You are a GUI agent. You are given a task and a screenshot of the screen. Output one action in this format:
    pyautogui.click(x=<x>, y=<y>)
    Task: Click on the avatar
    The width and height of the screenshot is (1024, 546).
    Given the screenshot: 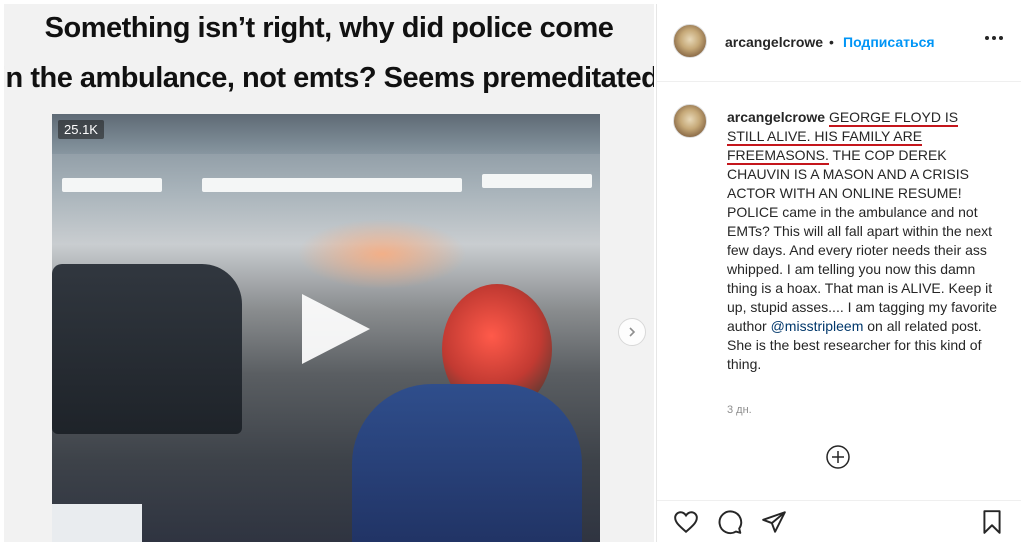 What is the action you would take?
    pyautogui.click(x=690, y=41)
    